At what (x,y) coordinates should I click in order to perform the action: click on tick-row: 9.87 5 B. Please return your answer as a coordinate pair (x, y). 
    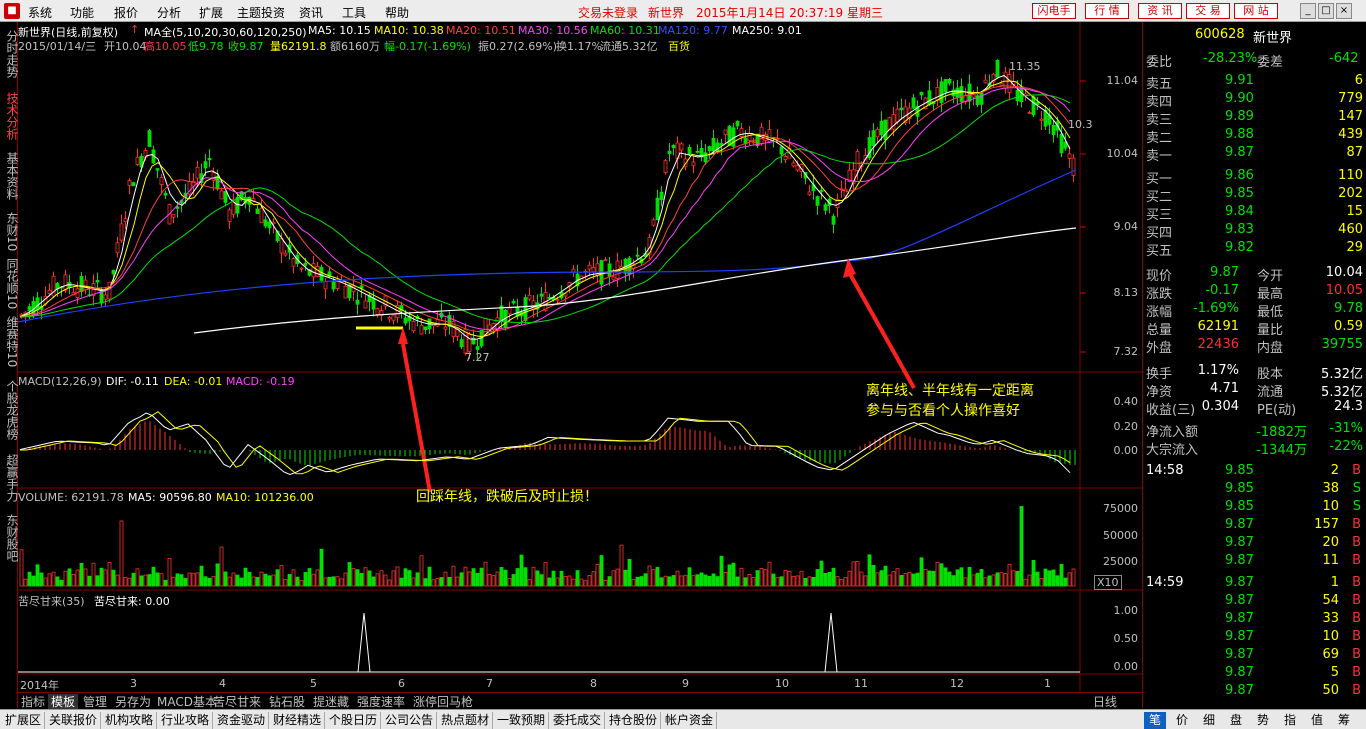
    Looking at the image, I should click on (1254, 673).